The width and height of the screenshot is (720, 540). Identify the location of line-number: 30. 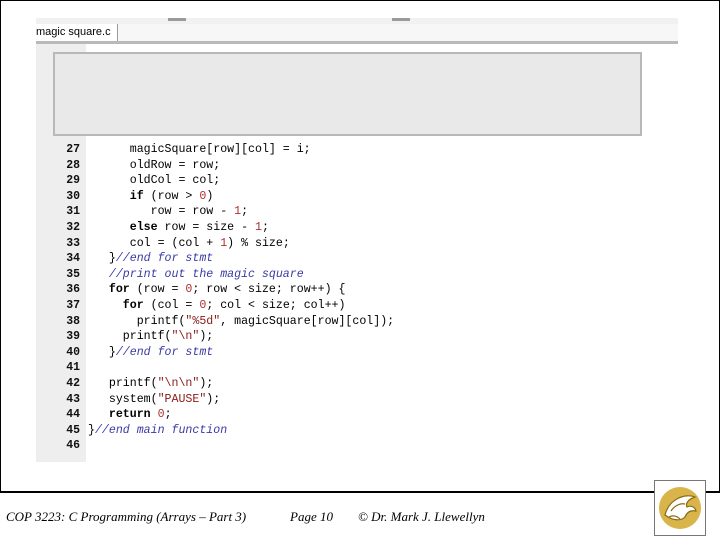
(73, 196).